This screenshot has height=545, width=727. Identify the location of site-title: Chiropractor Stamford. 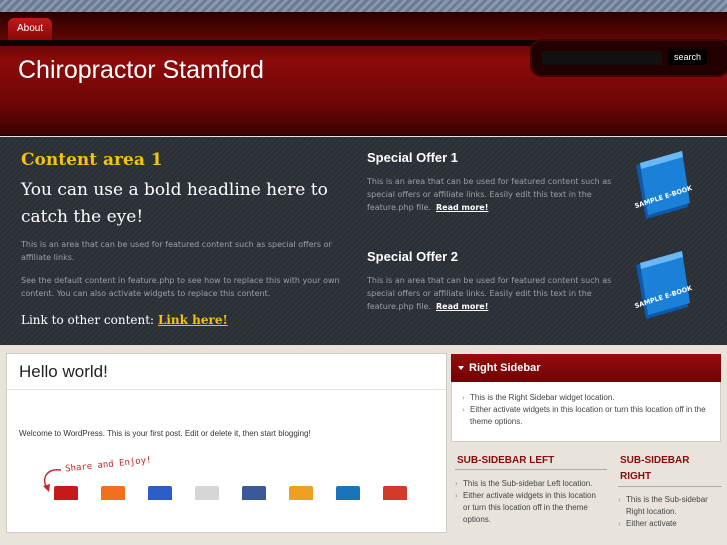
(141, 70).